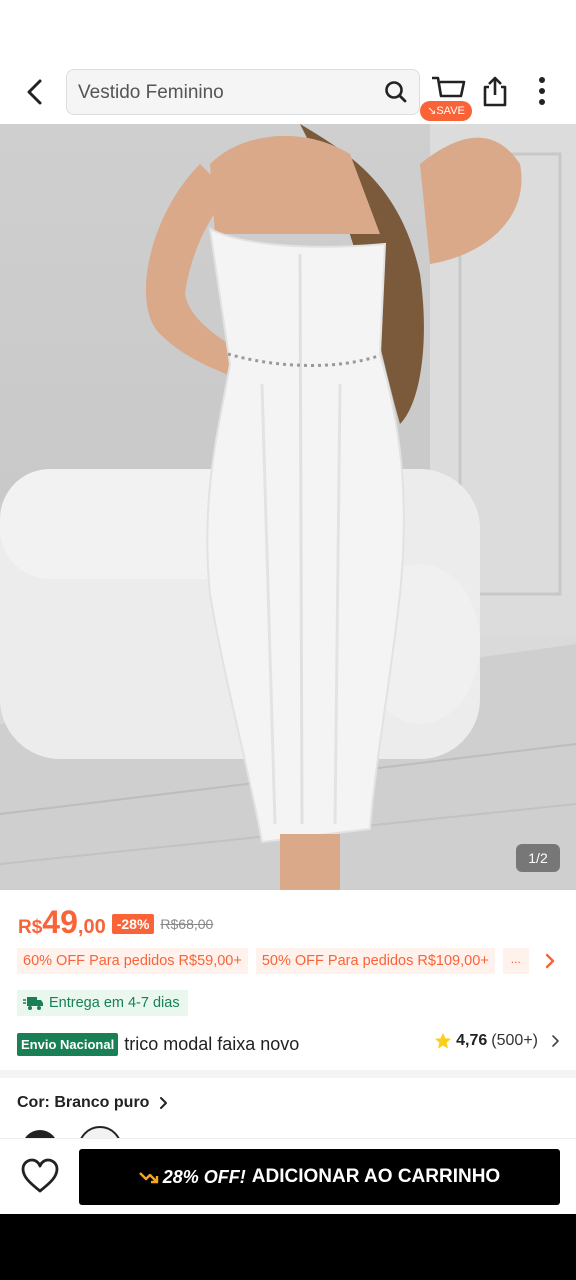 The image size is (576, 1280). Describe the element at coordinates (288, 1247) in the screenshot. I see `system-nav-bar` at that location.